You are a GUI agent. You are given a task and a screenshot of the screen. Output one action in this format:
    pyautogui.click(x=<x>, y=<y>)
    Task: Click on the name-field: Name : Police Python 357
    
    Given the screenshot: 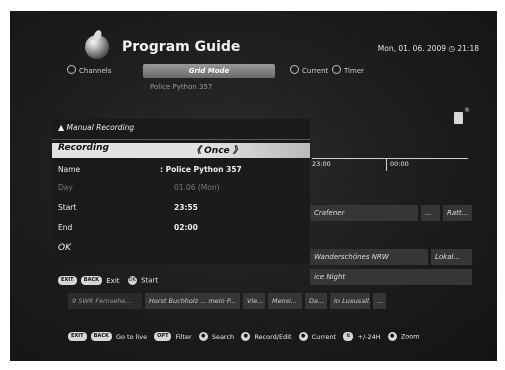 What is the action you would take?
    pyautogui.click(x=181, y=170)
    